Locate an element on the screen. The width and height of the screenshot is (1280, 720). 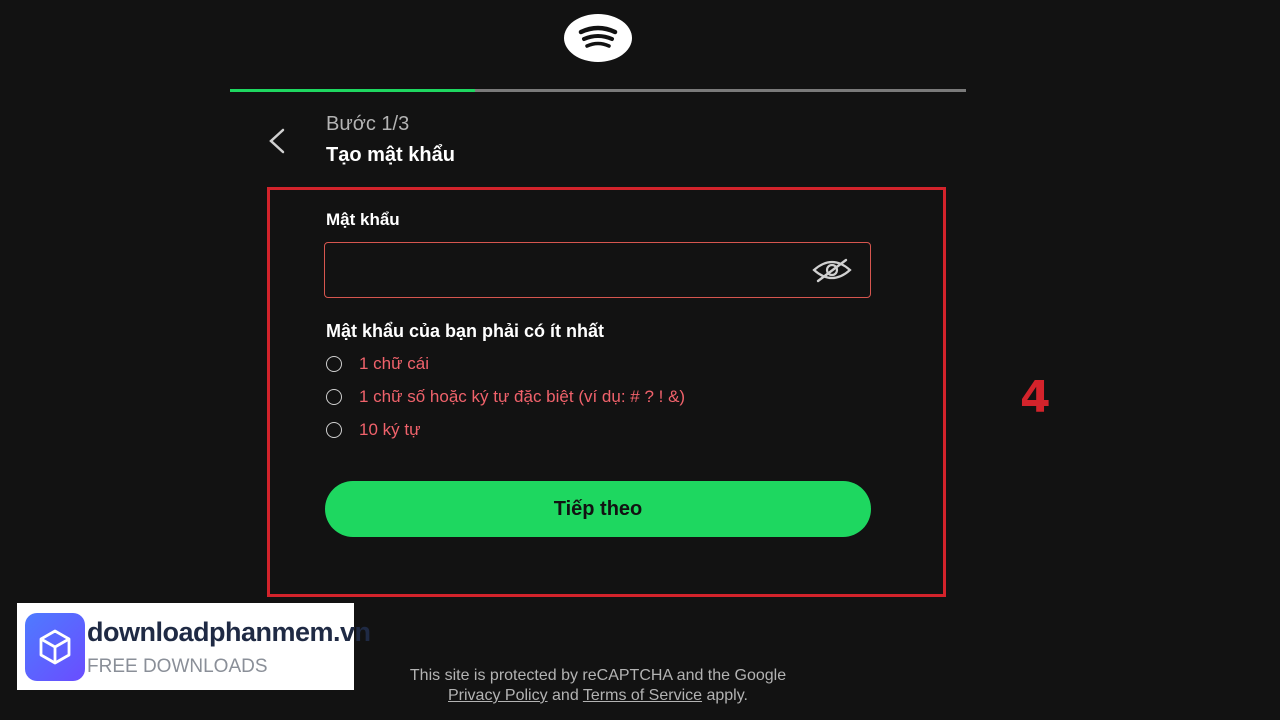
step-progress-bar is located at coordinates (598, 90).